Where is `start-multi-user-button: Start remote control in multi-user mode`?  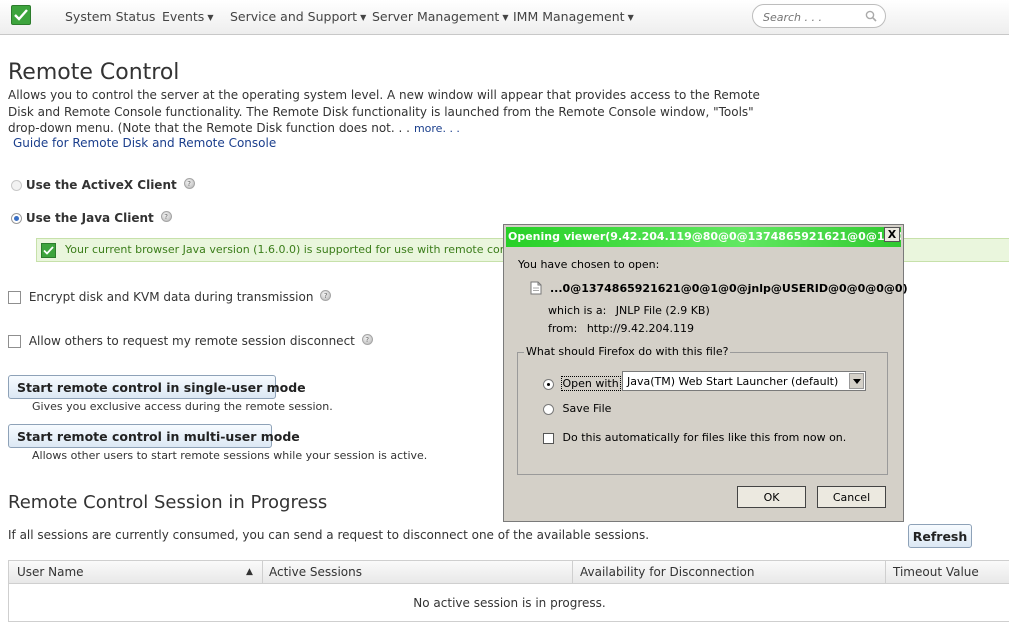 start-multi-user-button: Start remote control in multi-user mode is located at coordinates (154, 436).